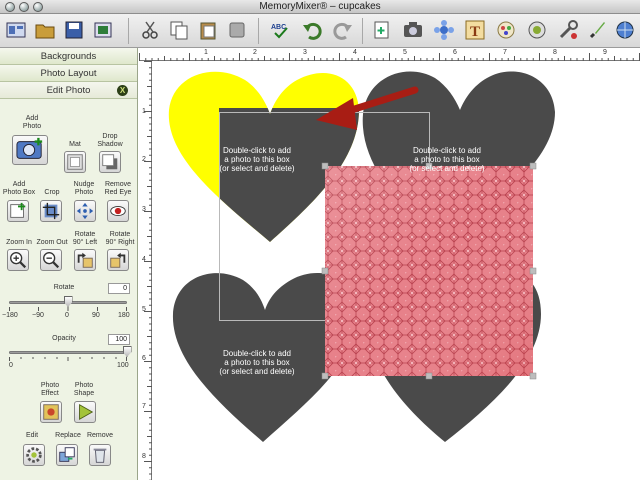 This screenshot has height=480, width=640. I want to click on backgrounds-section-header: Backgrounds, so click(68, 56).